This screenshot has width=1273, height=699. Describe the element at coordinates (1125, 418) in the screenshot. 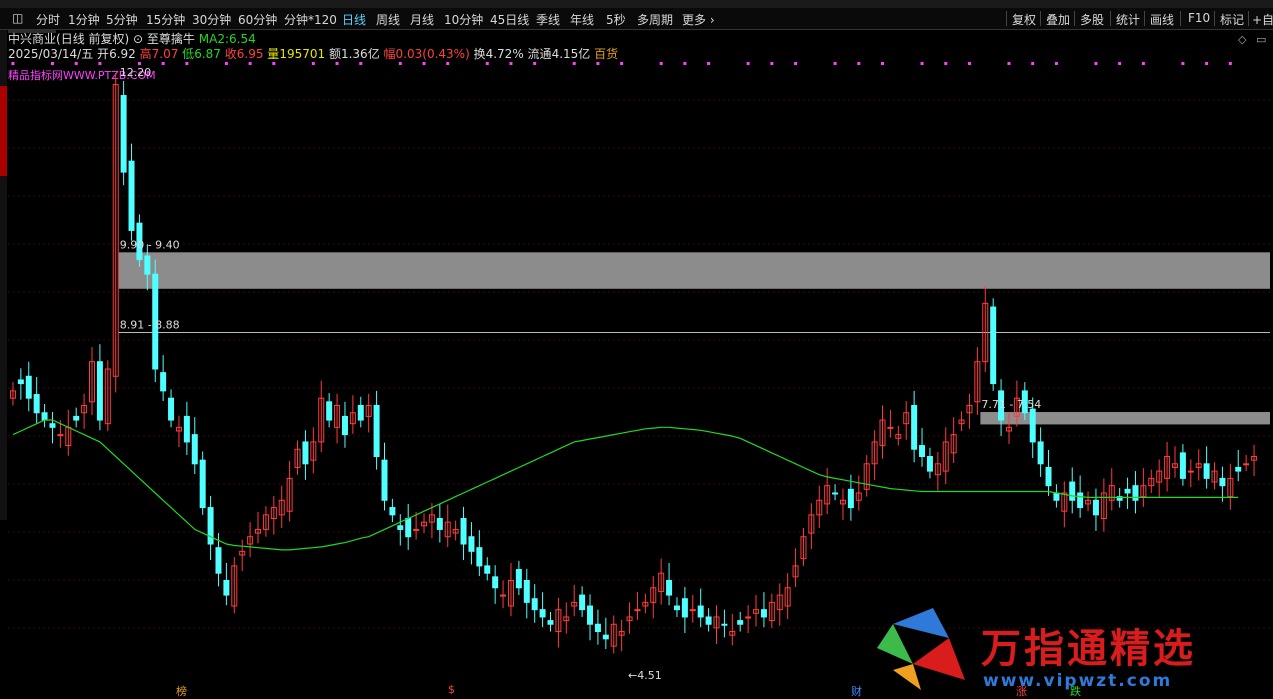

I see `resistance-zone` at that location.